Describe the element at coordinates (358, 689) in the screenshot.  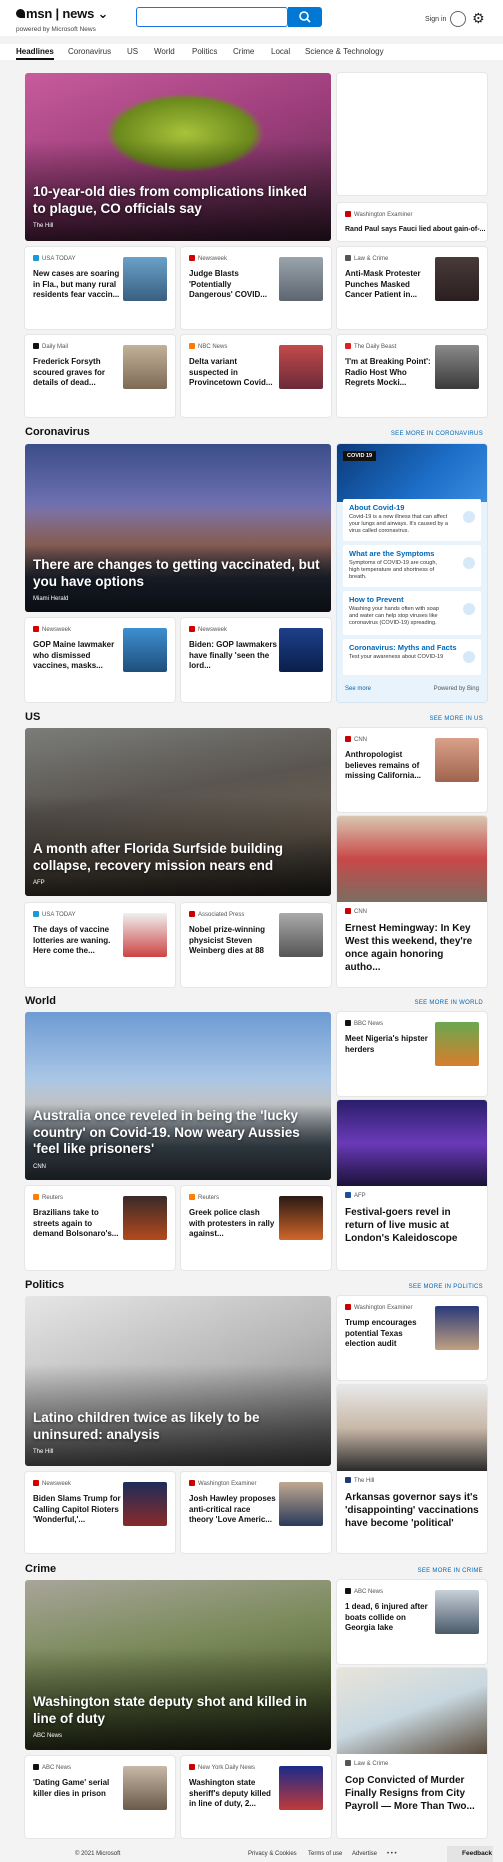
I see `covid-see-more: See more` at that location.